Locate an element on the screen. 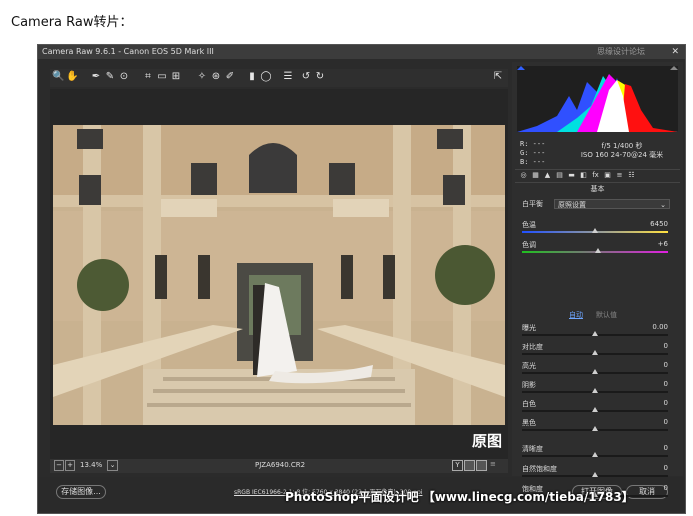 The image size is (693, 516). original-label: 原图 is located at coordinates (486, 441).